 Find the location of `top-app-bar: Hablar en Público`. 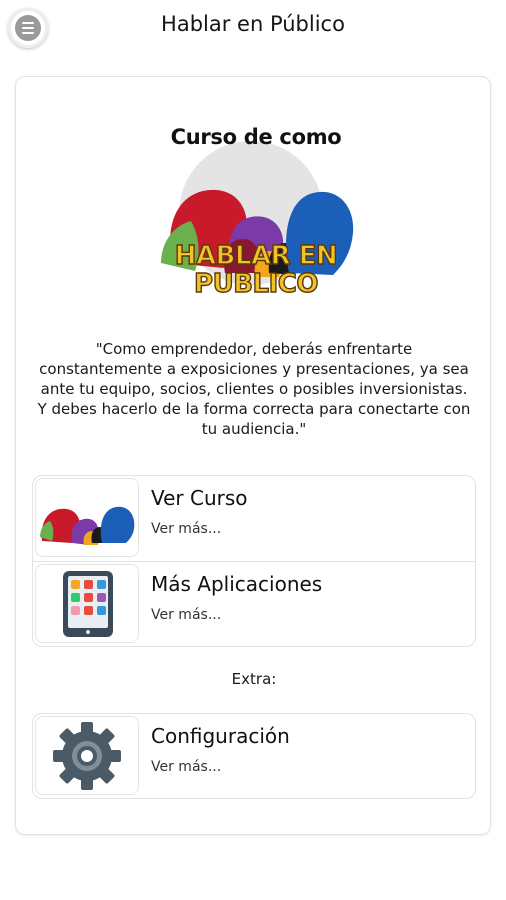

top-app-bar: Hablar en Público is located at coordinates (253, 28).